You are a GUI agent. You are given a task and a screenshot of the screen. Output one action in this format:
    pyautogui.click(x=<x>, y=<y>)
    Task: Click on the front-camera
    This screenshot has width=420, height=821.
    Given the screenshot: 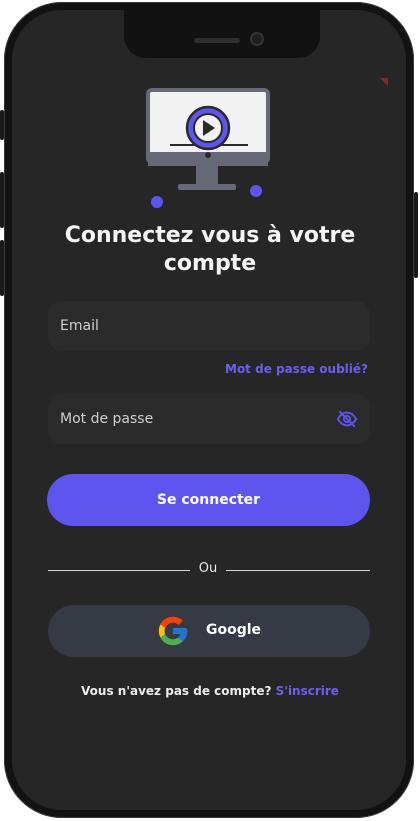 What is the action you would take?
    pyautogui.click(x=257, y=39)
    